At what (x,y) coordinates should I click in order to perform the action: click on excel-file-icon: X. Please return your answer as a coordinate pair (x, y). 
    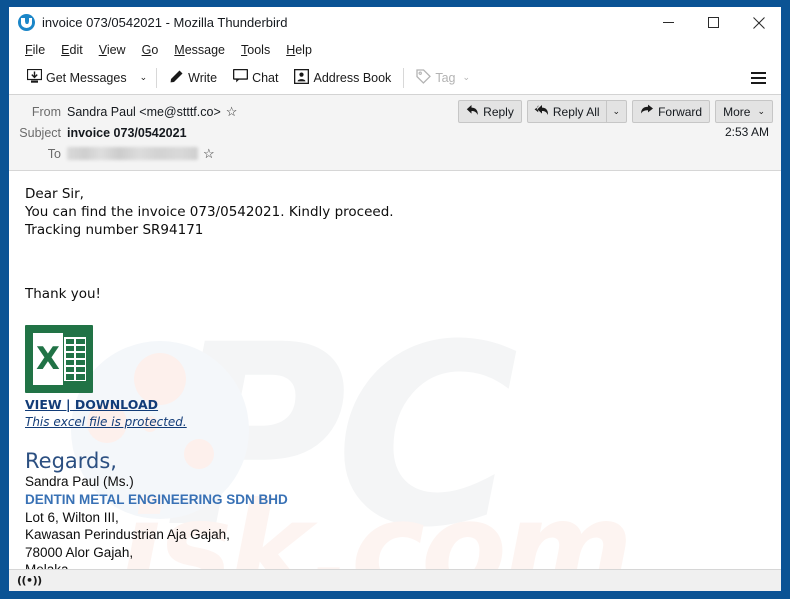
    Looking at the image, I should click on (59, 359).